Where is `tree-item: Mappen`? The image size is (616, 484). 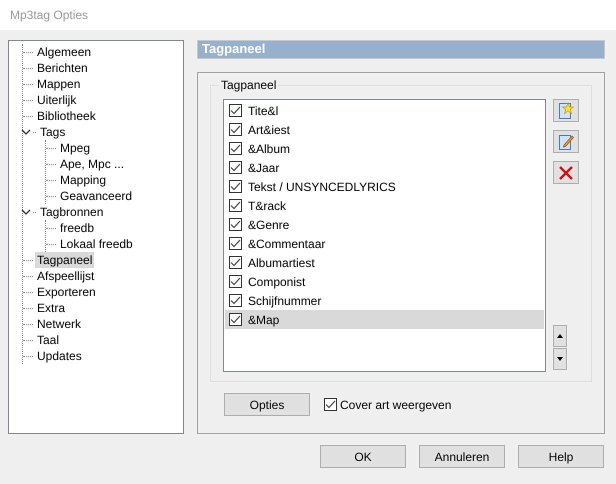
tree-item: Mappen is located at coordinates (58, 84).